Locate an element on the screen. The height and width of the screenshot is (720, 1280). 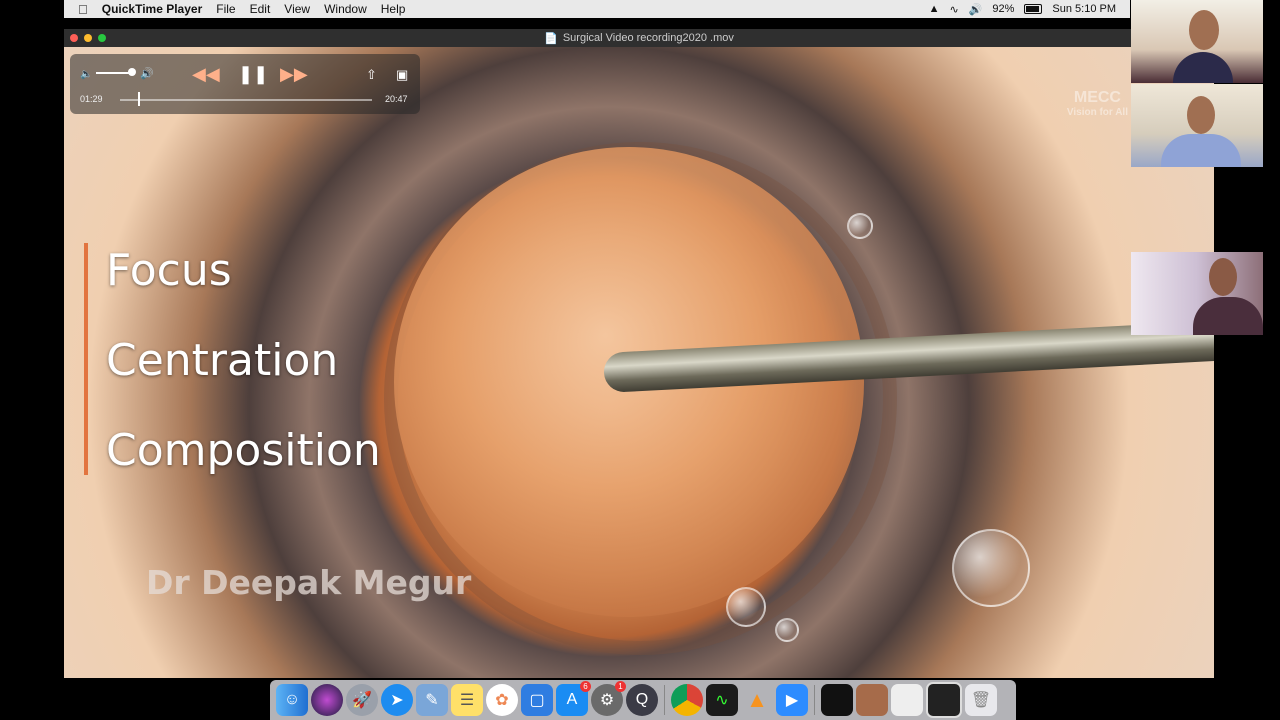
activity-monitor-icon: ∿ is located at coordinates (722, 700).